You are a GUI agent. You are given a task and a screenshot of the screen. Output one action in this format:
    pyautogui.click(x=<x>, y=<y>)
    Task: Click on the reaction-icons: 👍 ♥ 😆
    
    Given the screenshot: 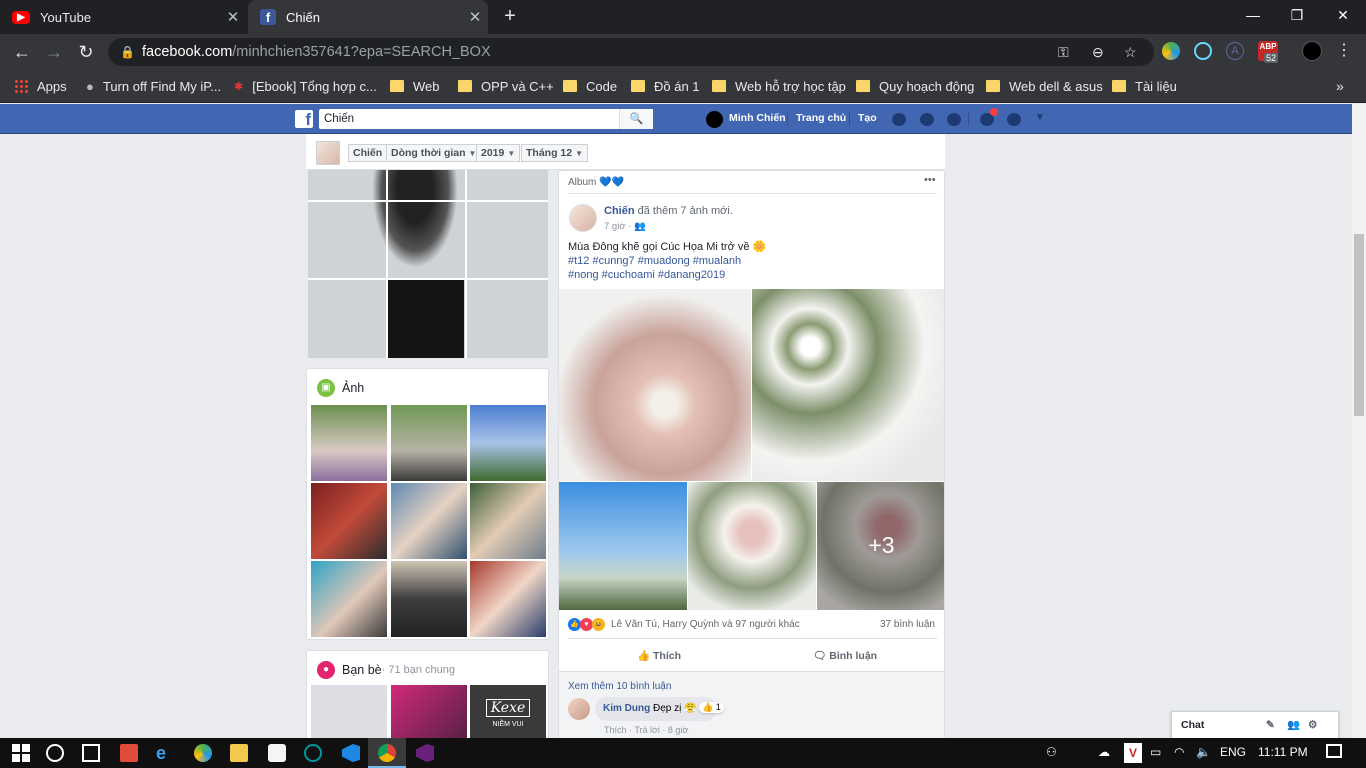 What is the action you would take?
    pyautogui.click(x=586, y=624)
    